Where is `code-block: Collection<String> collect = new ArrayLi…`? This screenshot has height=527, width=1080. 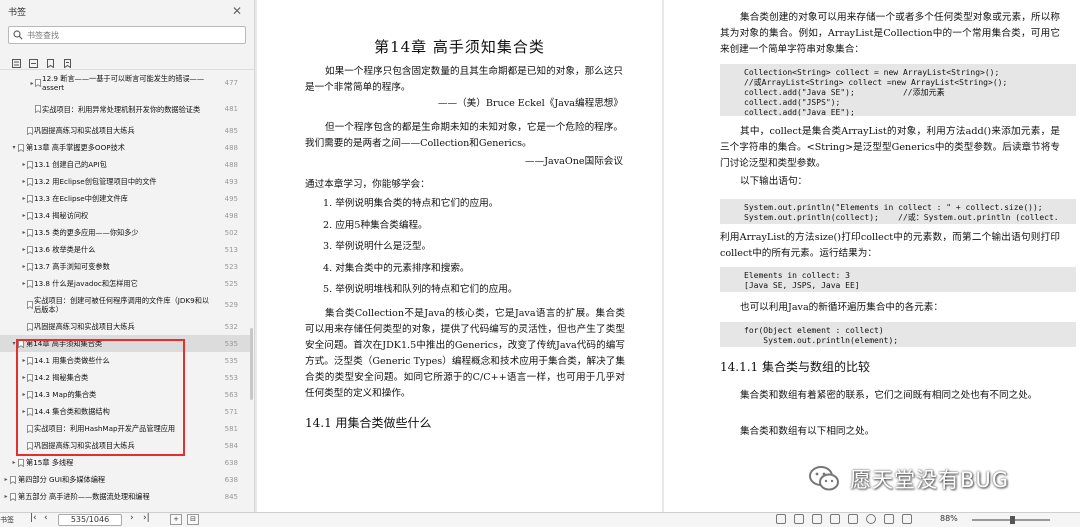
code-block: Collection<String> collect = new ArrayLi… is located at coordinates (898, 90).